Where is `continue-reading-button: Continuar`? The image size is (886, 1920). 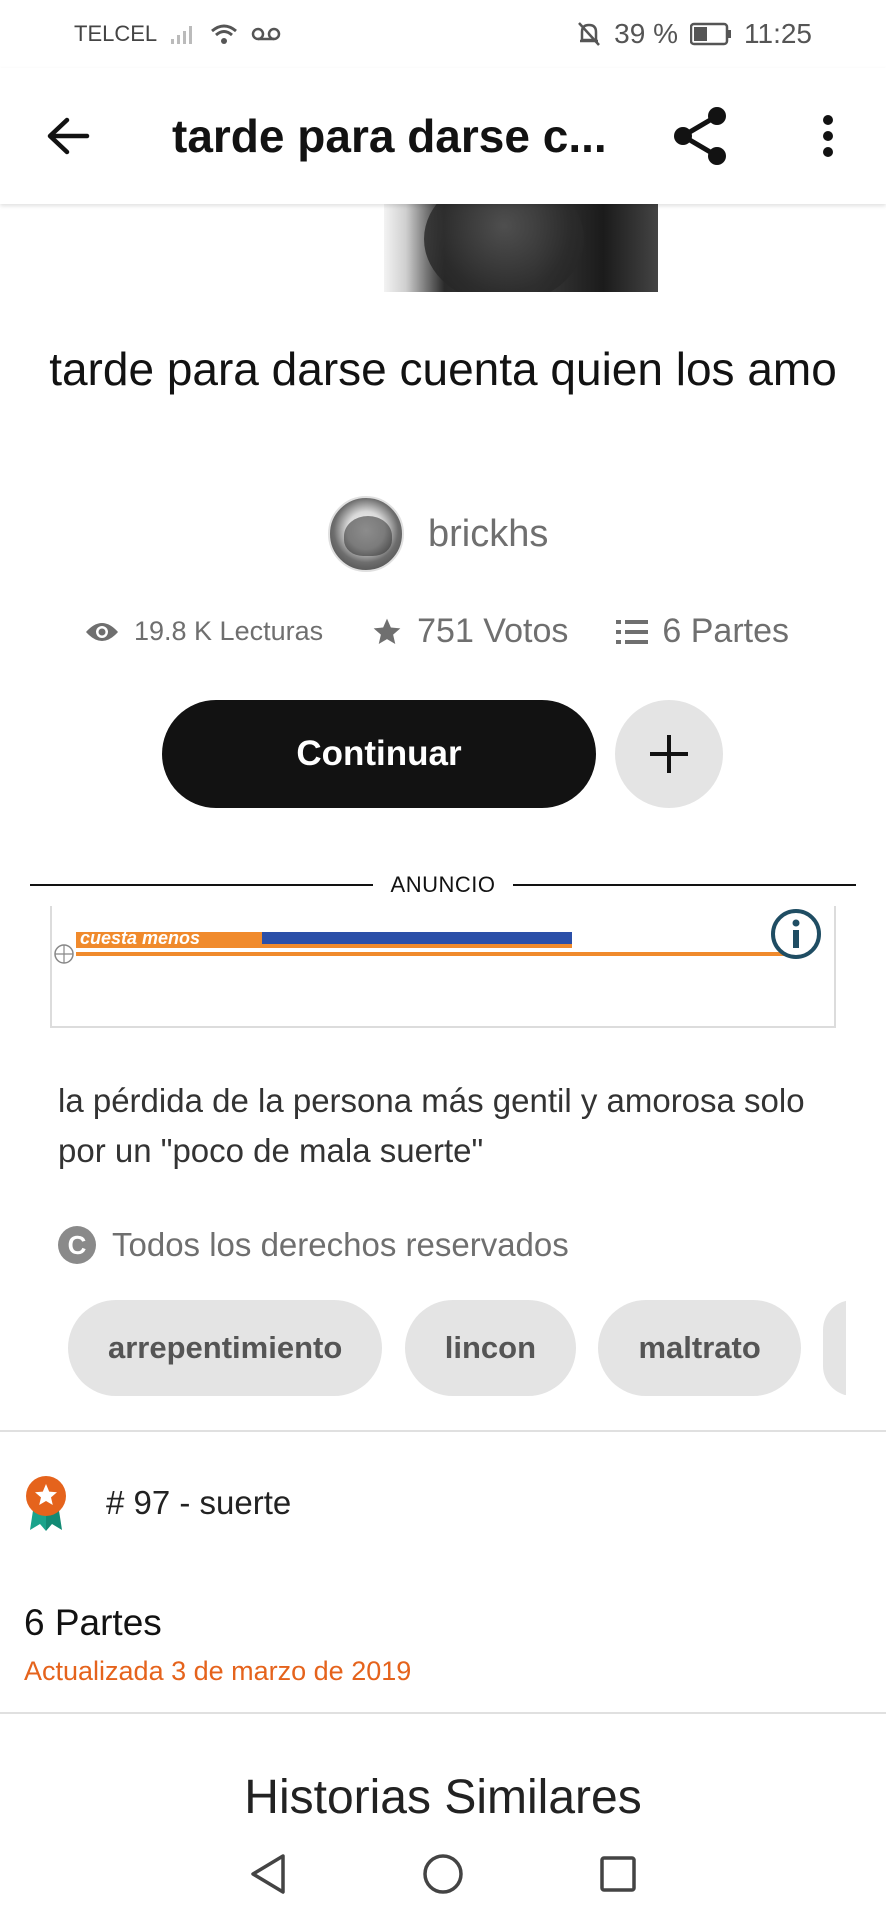 continue-reading-button: Continuar is located at coordinates (379, 754).